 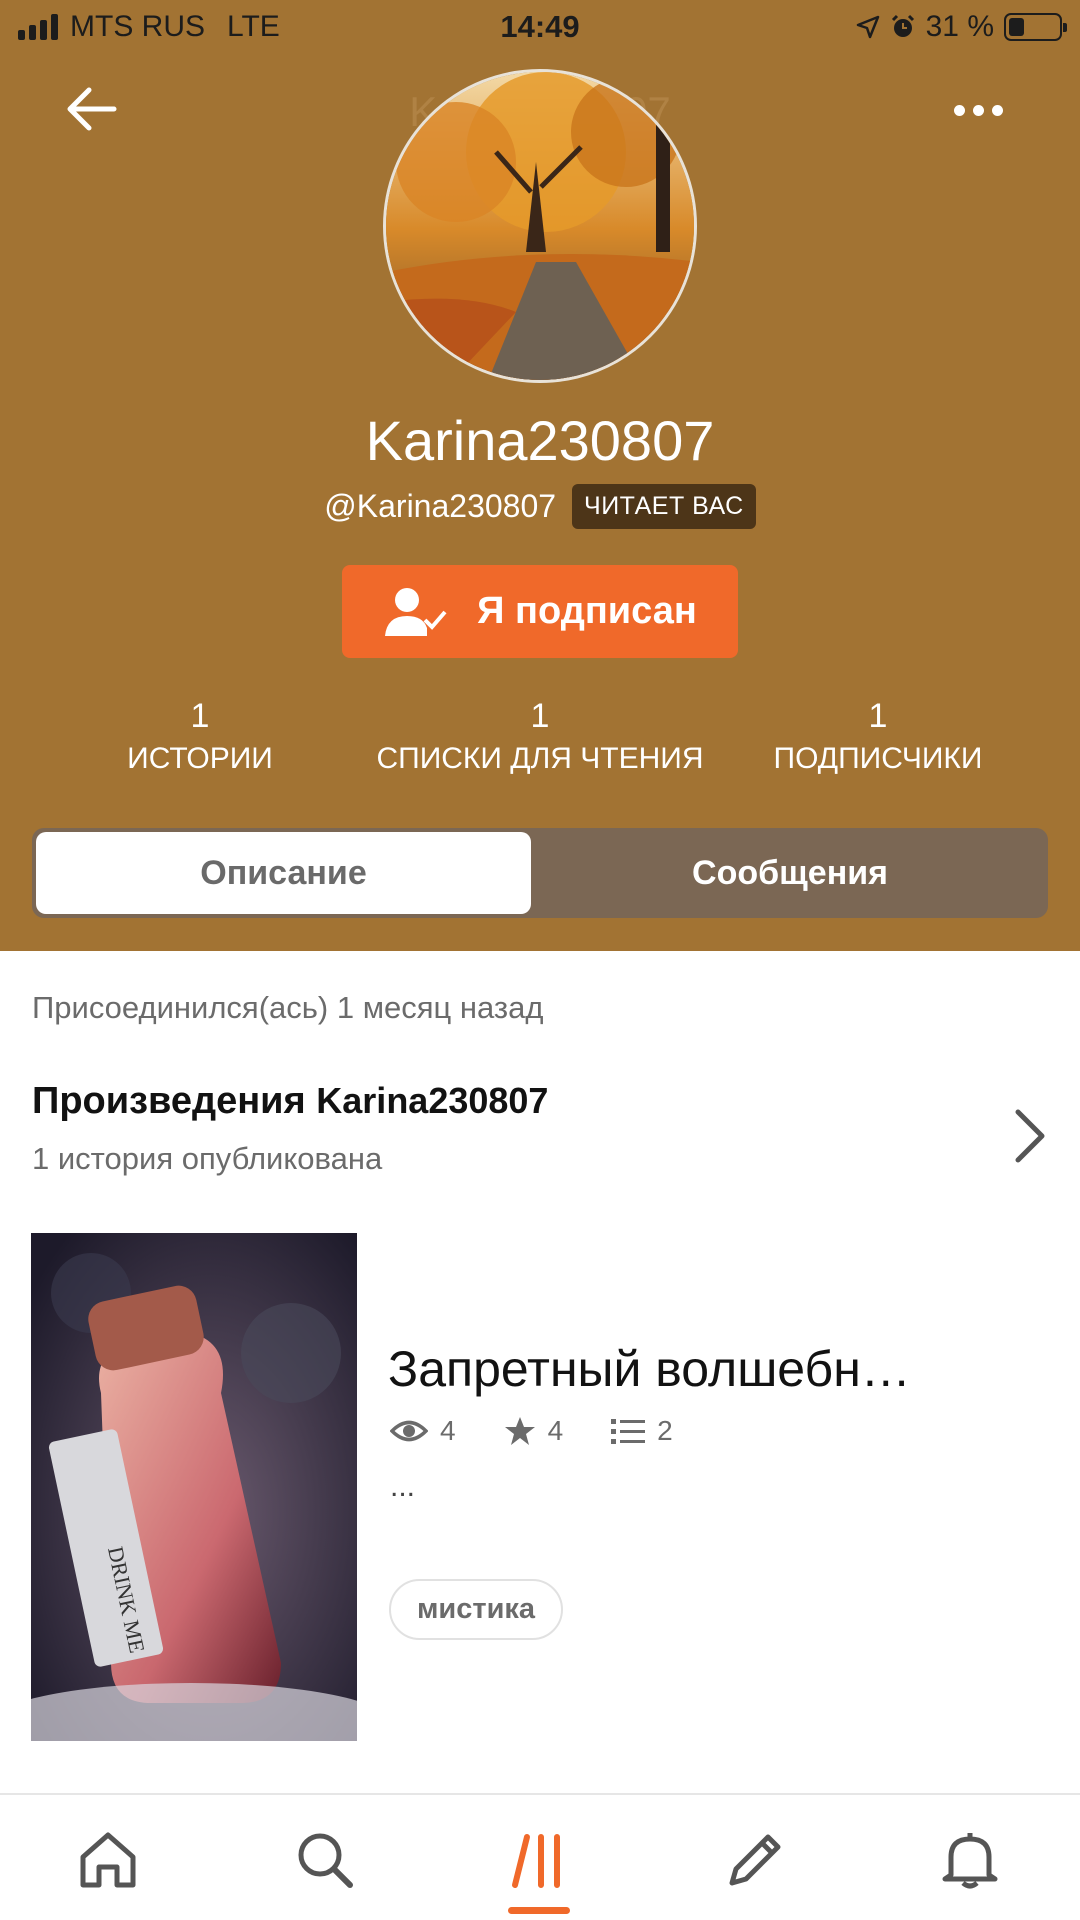 I want to click on location-icon, so click(x=867, y=27).